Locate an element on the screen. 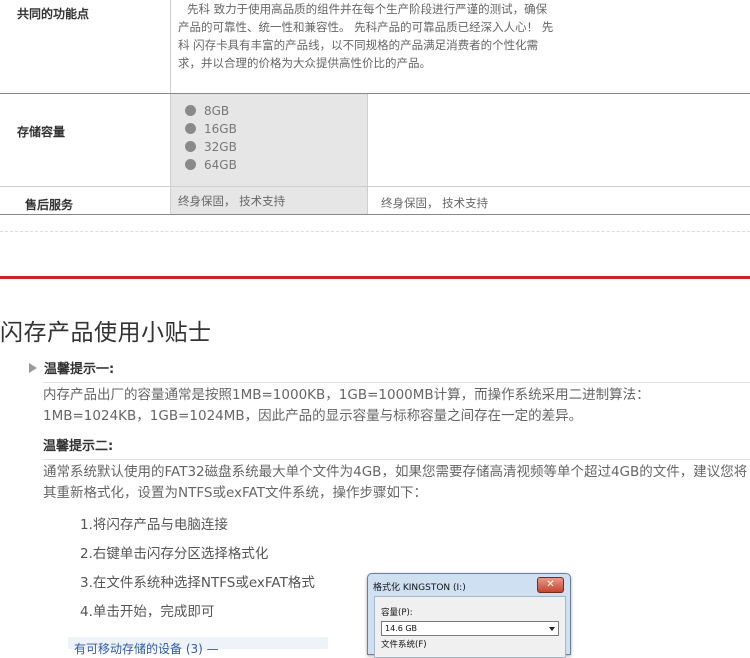  capacity-select: 14.6 GB is located at coordinates (470, 628).